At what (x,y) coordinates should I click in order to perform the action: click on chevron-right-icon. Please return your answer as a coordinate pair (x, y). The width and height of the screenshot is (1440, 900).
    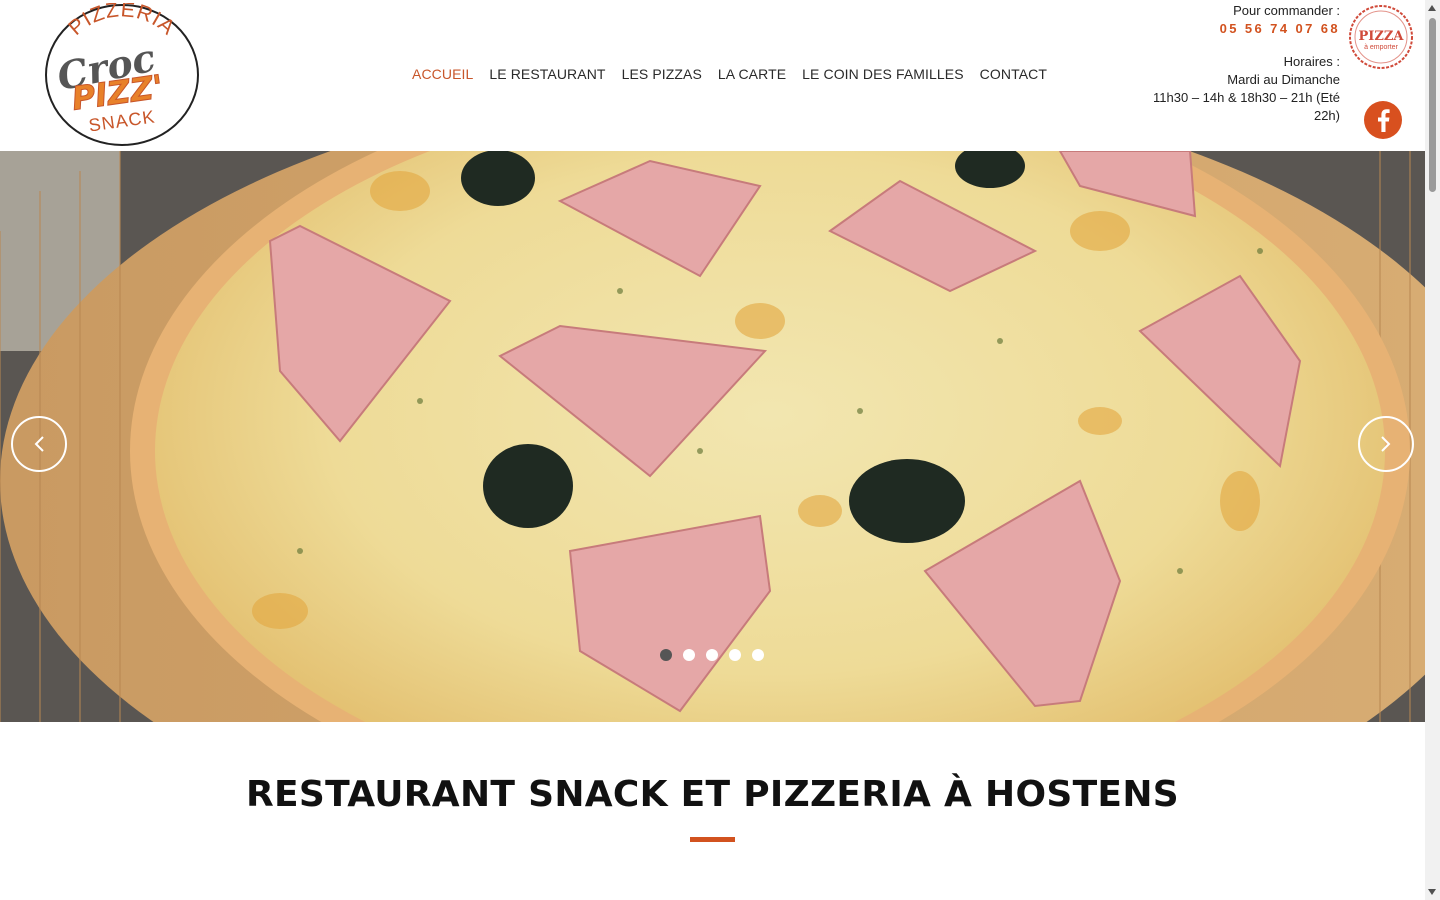
    Looking at the image, I should click on (1386, 444).